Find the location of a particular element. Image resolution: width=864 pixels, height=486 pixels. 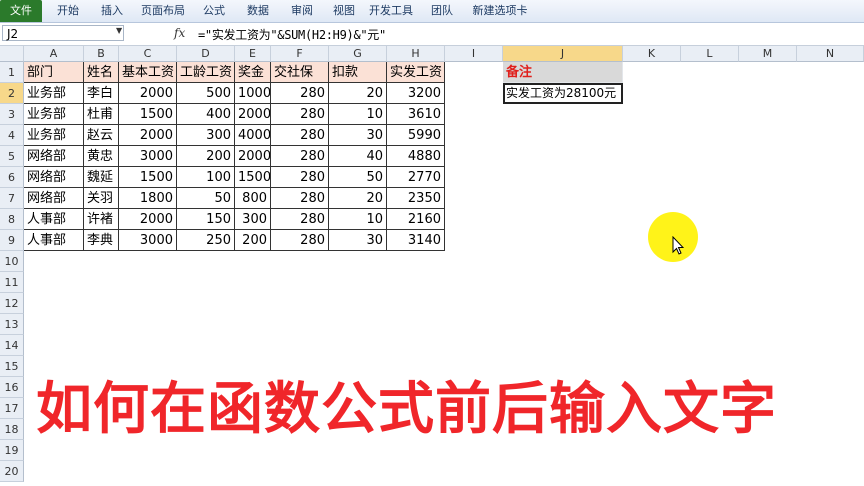

table-header-cell: 姓名 is located at coordinates (101, 72).